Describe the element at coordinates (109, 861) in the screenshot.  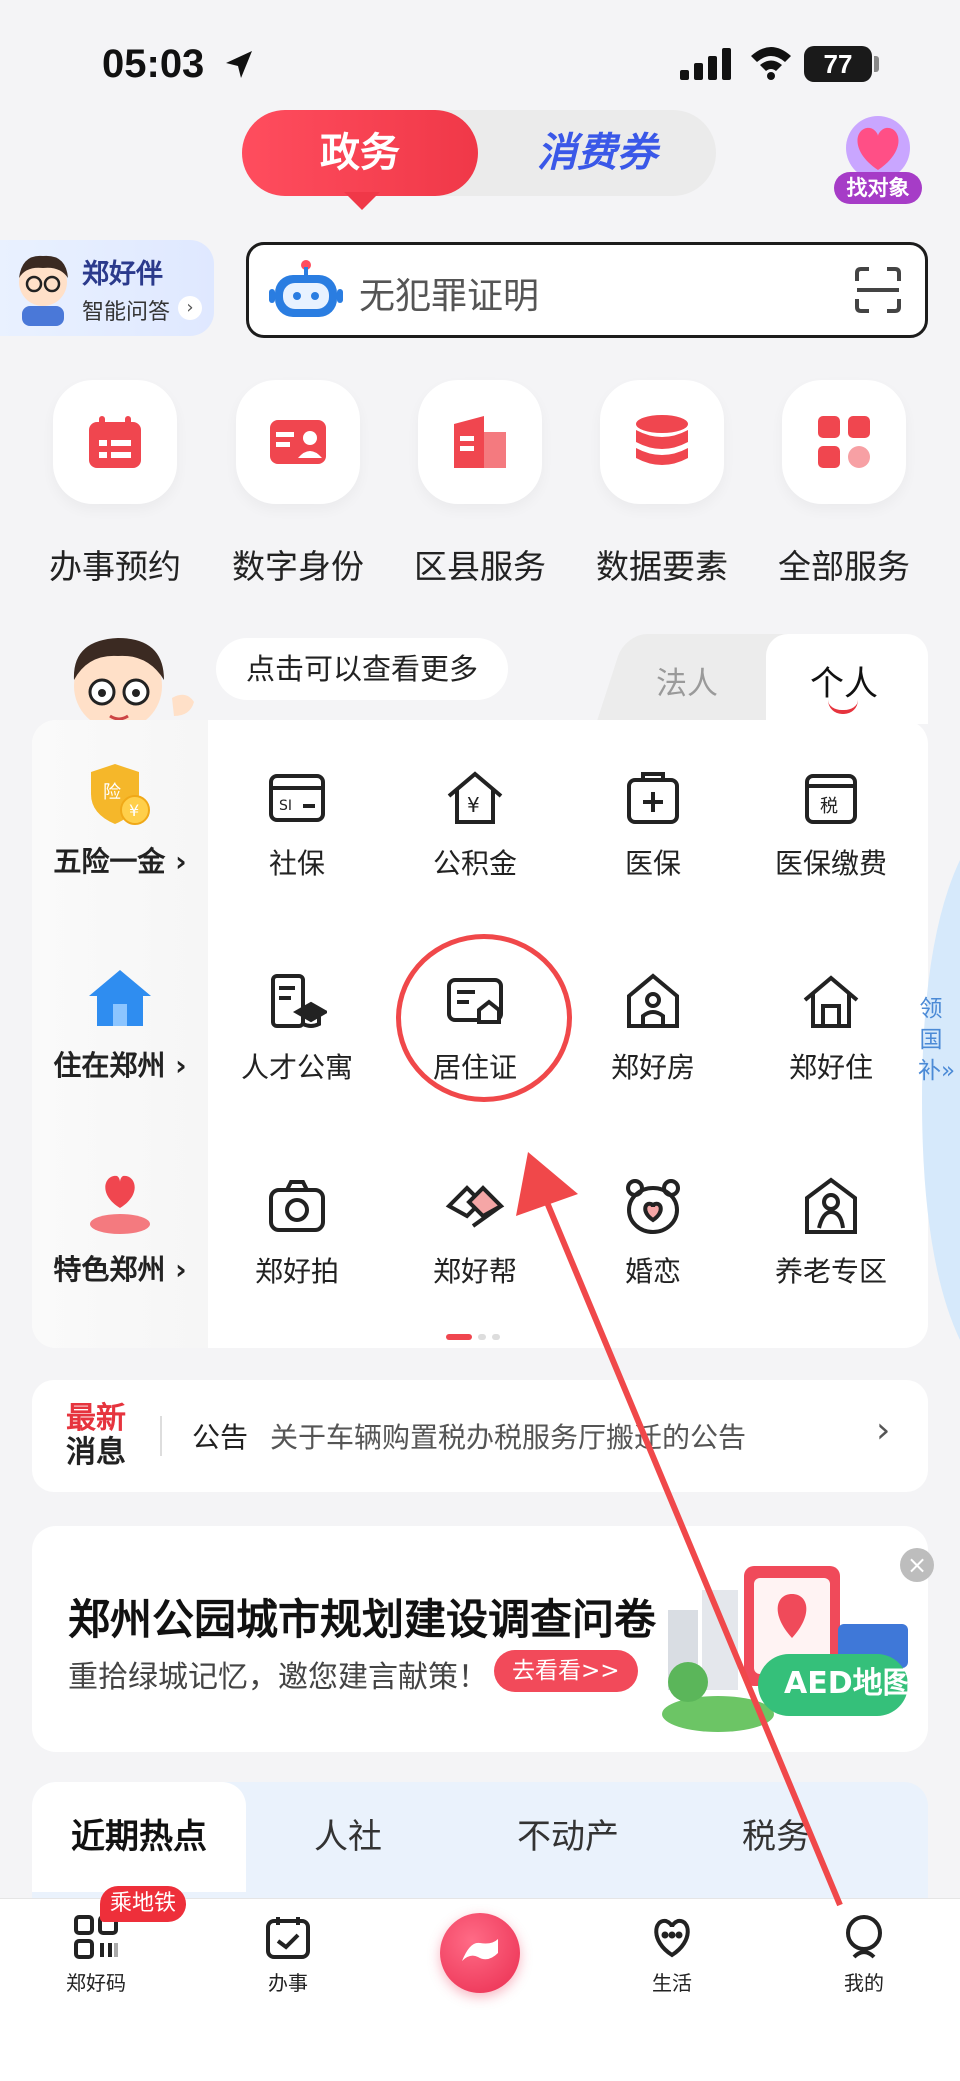
I see `category-label: 五险一金` at that location.